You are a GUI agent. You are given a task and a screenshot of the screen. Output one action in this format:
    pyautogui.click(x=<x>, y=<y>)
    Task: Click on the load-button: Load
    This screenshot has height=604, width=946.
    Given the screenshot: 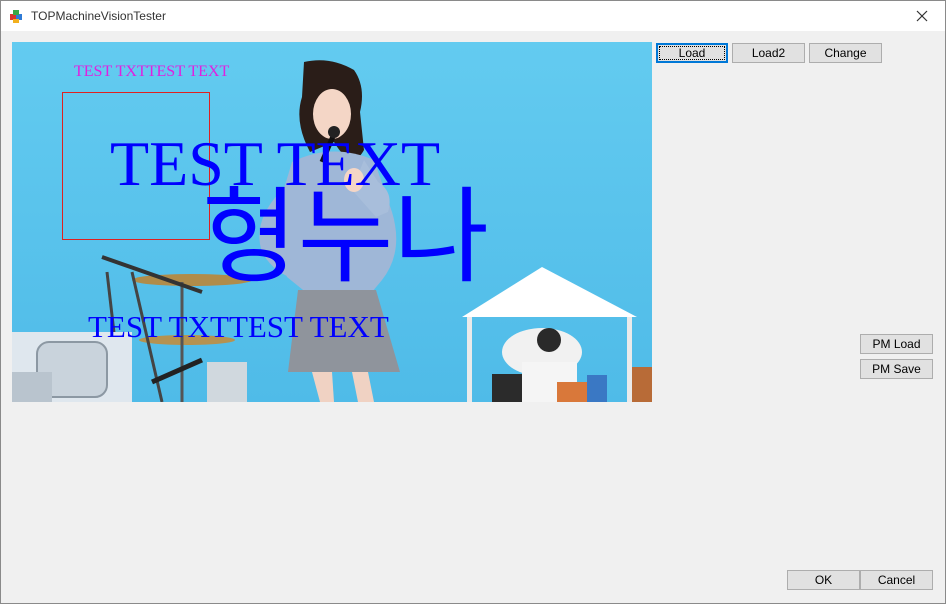 What is the action you would take?
    pyautogui.click(x=692, y=53)
    